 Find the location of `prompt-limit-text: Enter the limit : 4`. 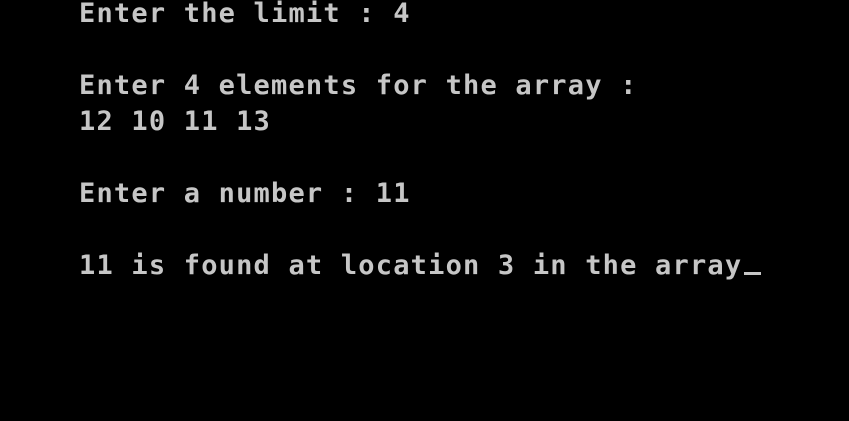

prompt-limit-text: Enter the limit : 4 is located at coordinates (245, 14).